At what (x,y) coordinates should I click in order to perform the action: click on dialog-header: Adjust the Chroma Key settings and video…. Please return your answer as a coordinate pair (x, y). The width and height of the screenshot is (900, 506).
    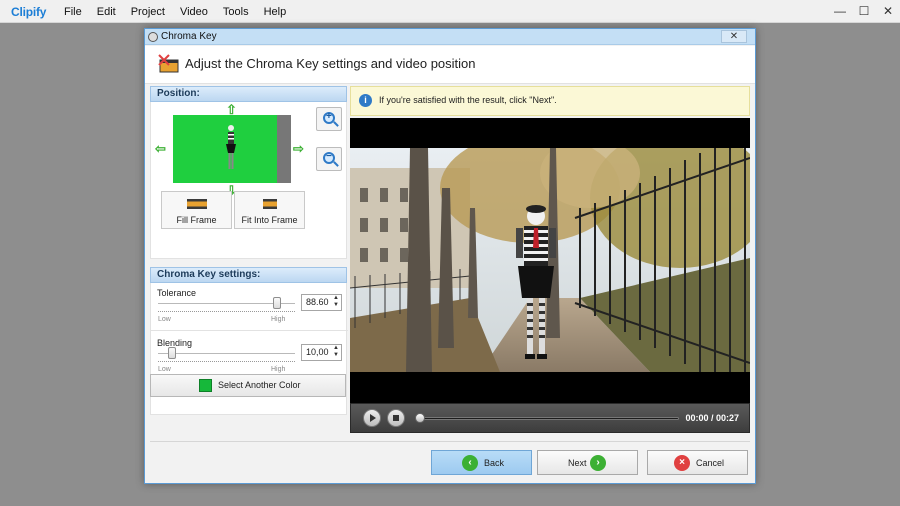
    Looking at the image, I should click on (450, 65).